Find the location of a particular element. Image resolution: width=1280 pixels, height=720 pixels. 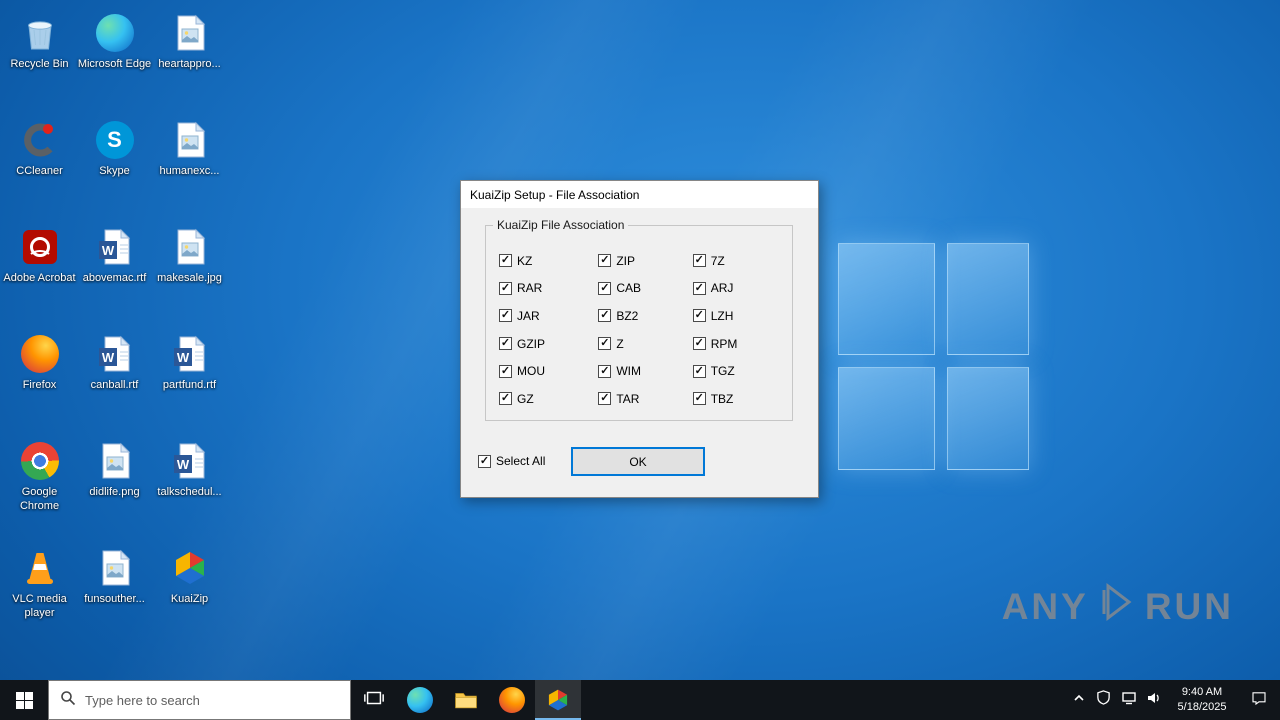

desktop-icon-firefox: Firefox is located at coordinates (39, 379).